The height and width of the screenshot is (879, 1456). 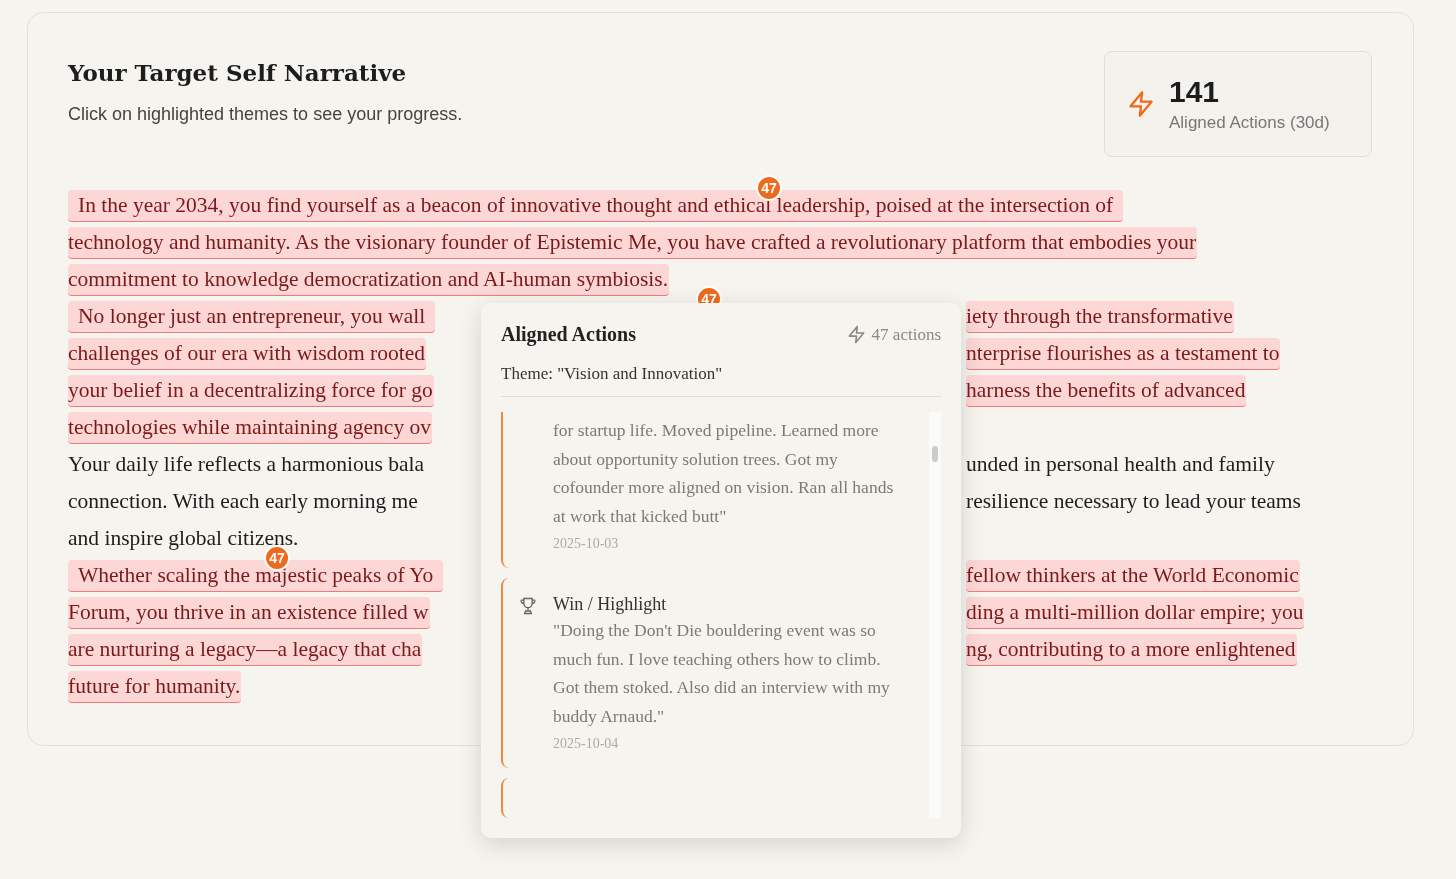 What do you see at coordinates (155, 686) in the screenshot?
I see `highlighted-text: future for humanity.` at bounding box center [155, 686].